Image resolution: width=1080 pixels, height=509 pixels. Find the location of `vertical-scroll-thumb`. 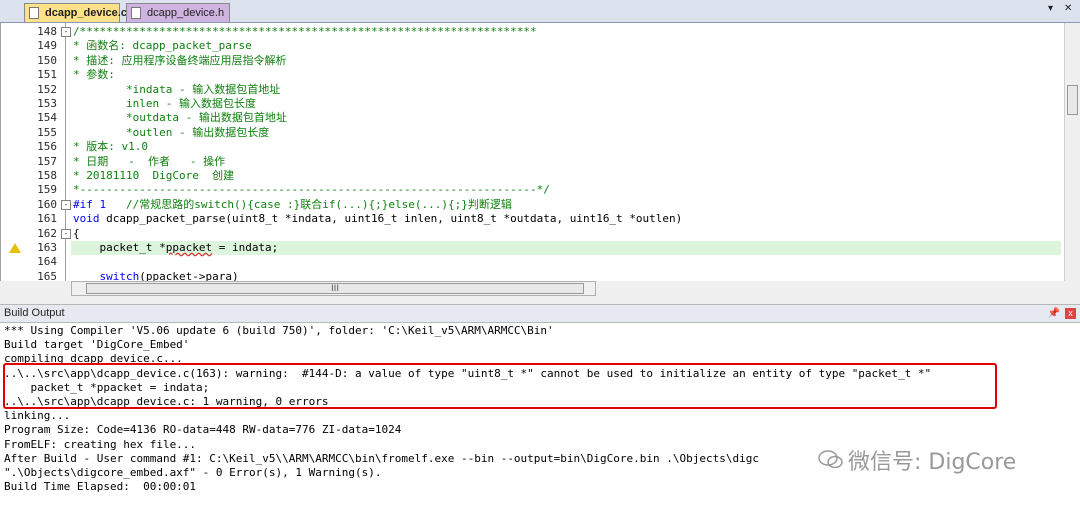

vertical-scroll-thumb is located at coordinates (1072, 100).